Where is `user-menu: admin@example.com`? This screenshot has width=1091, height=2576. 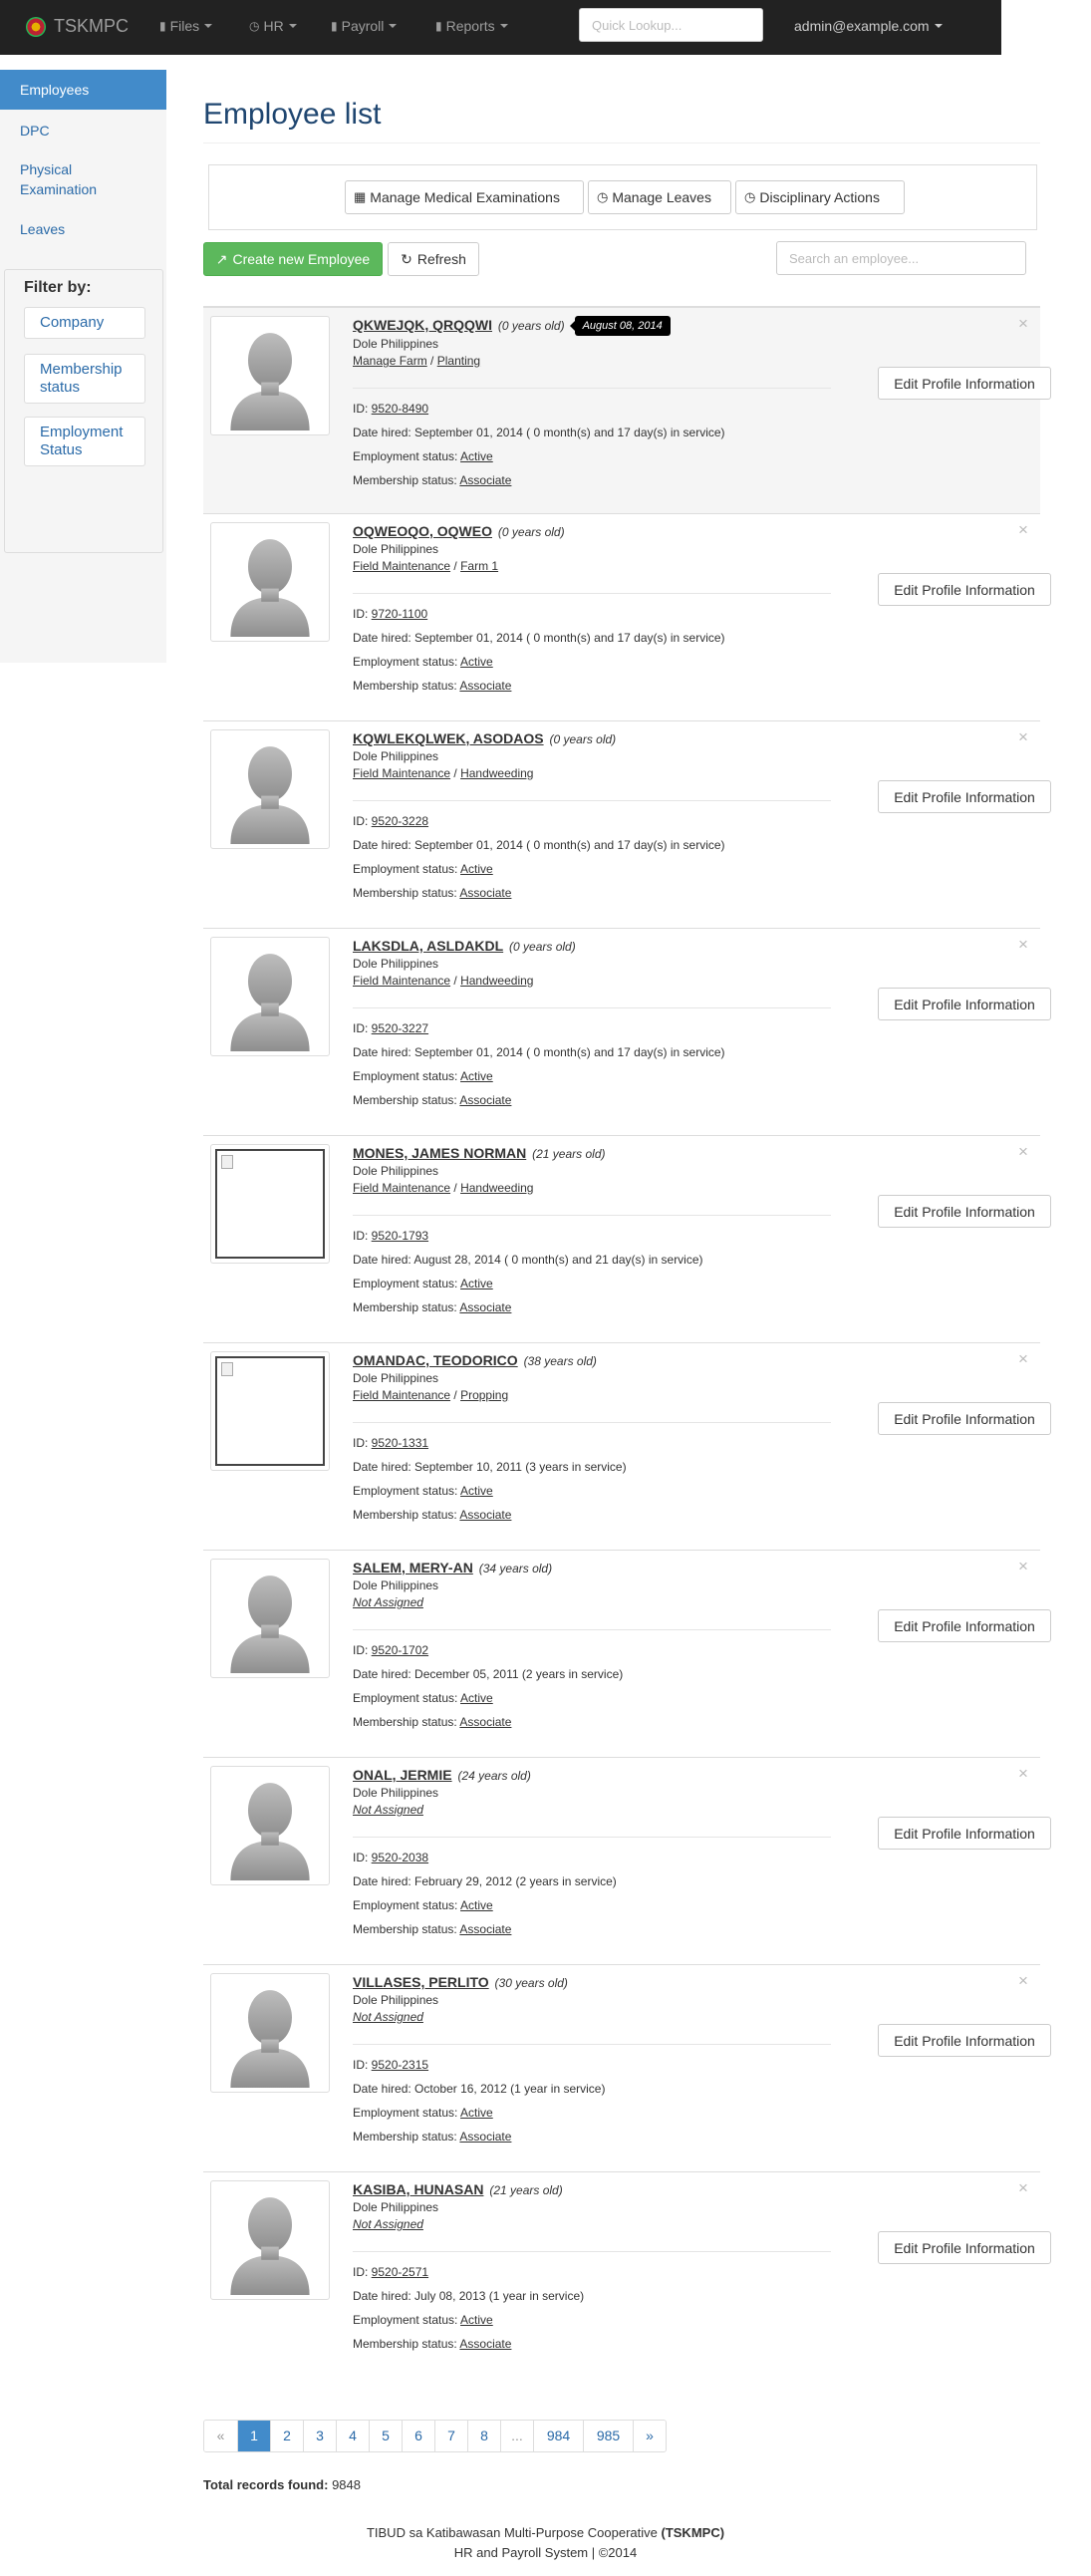
user-menu: admin@example.com is located at coordinates (868, 26).